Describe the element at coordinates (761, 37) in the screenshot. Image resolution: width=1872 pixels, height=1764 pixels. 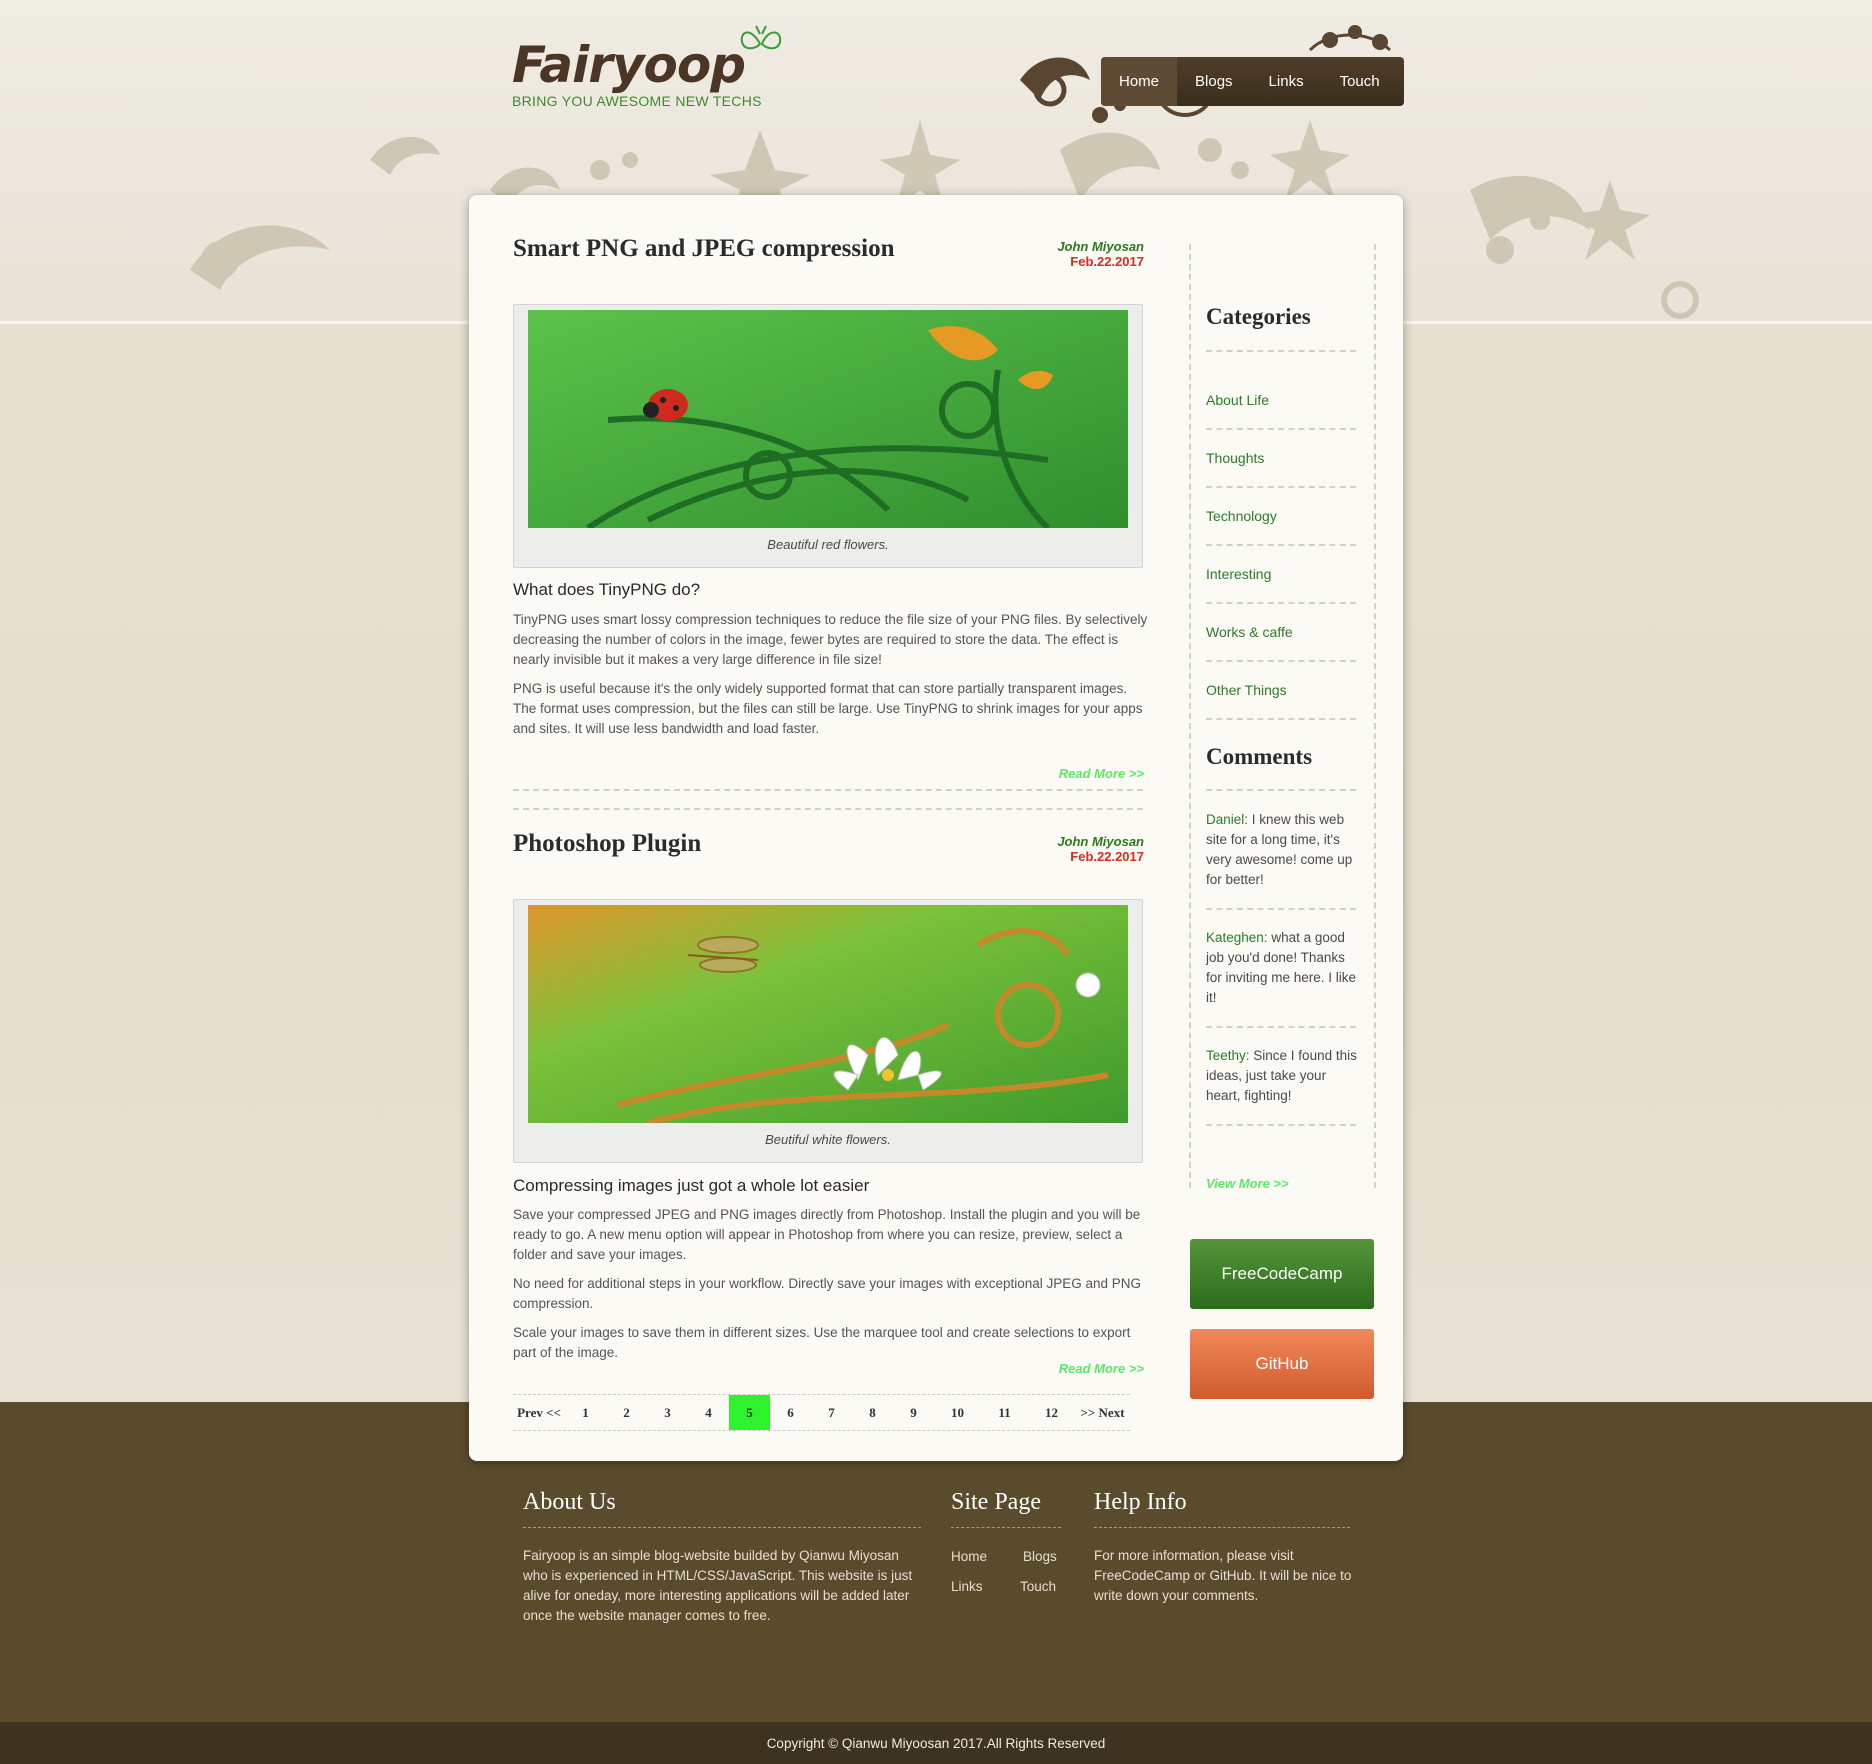
I see `butterfly-icon` at that location.